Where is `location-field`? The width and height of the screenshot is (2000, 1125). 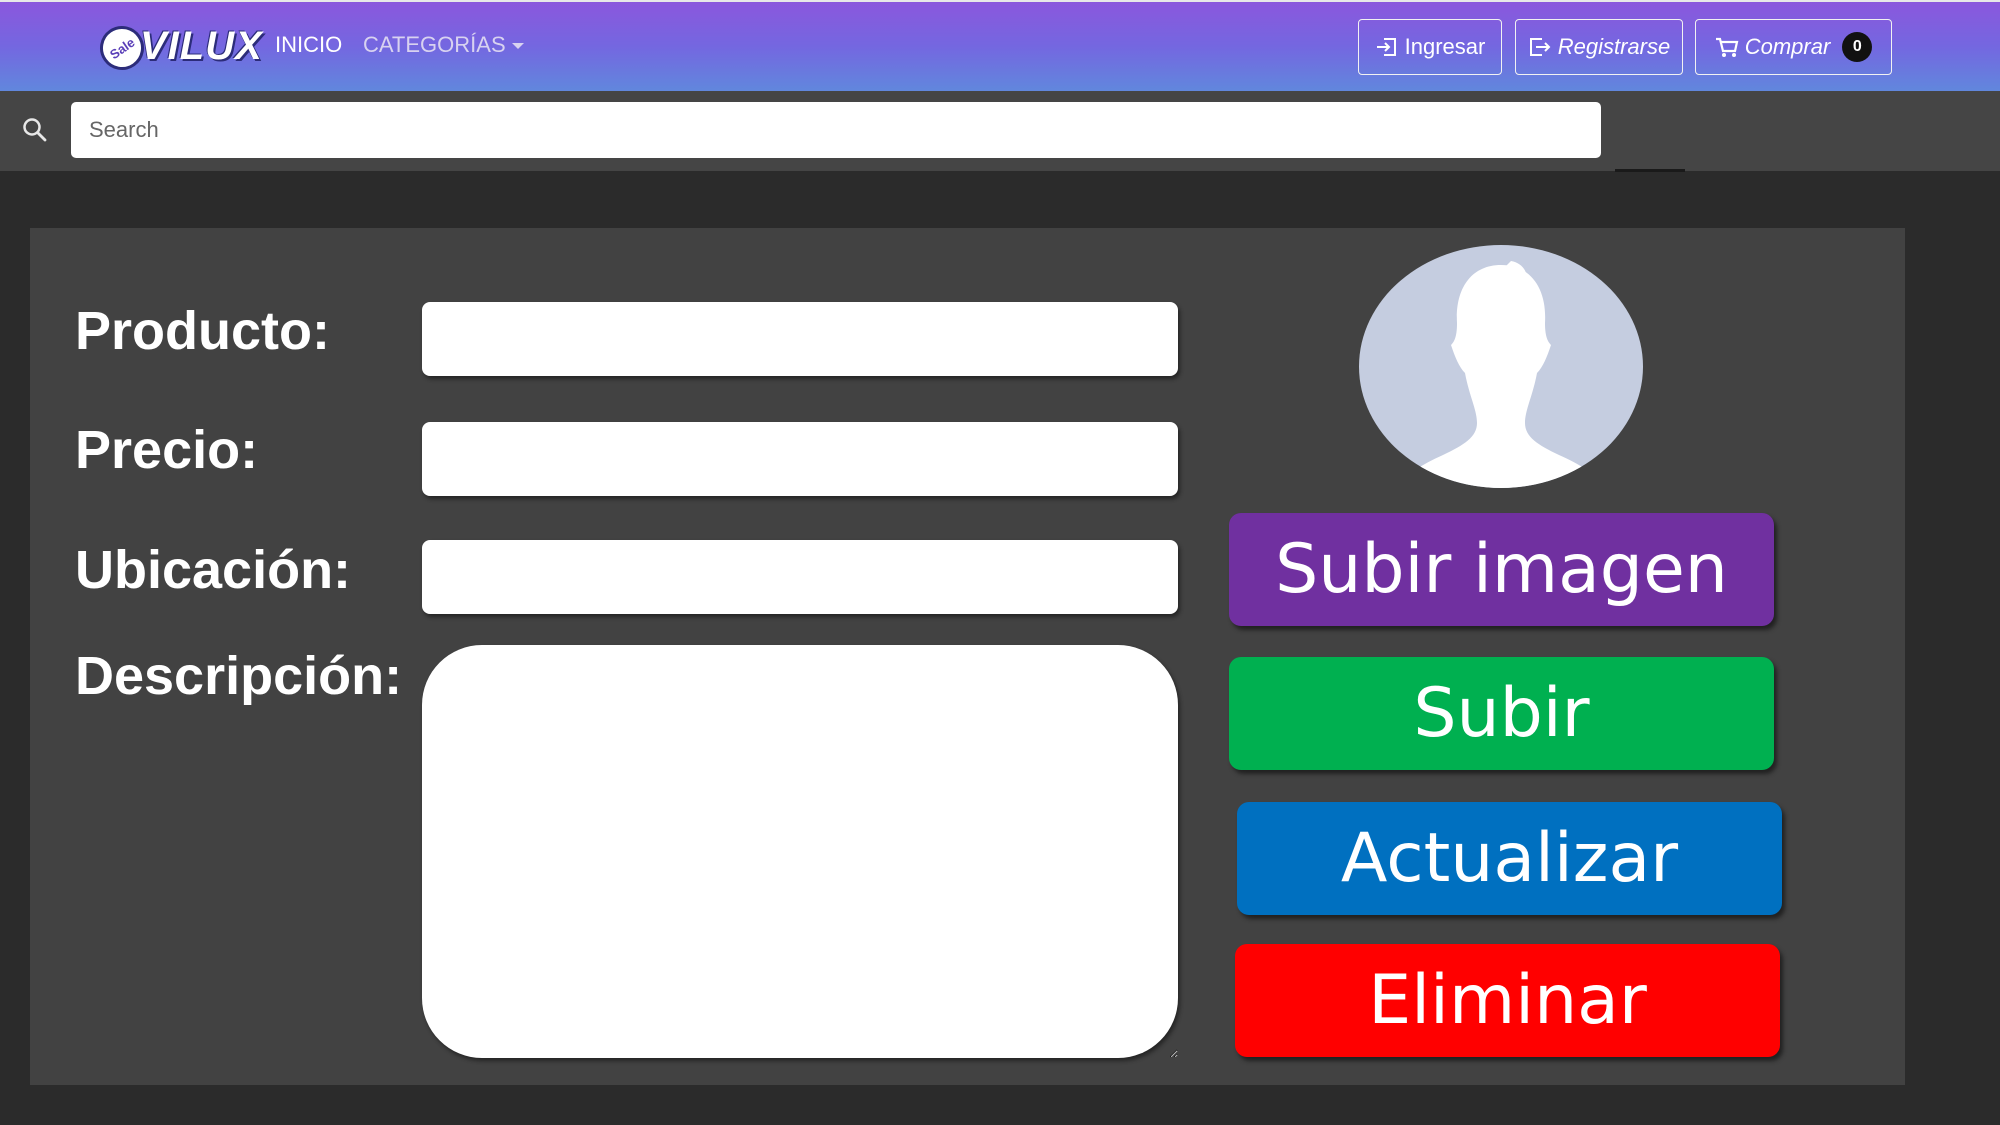
location-field is located at coordinates (800, 577).